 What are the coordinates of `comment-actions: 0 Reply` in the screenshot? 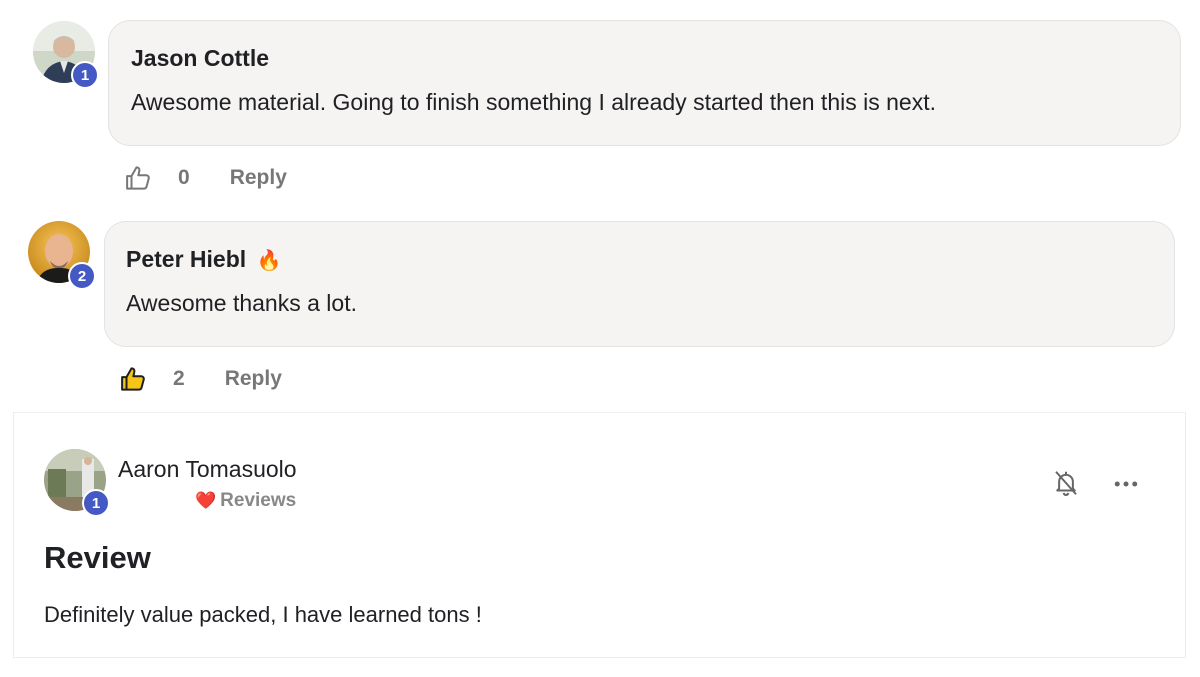 It's located at (205, 178).